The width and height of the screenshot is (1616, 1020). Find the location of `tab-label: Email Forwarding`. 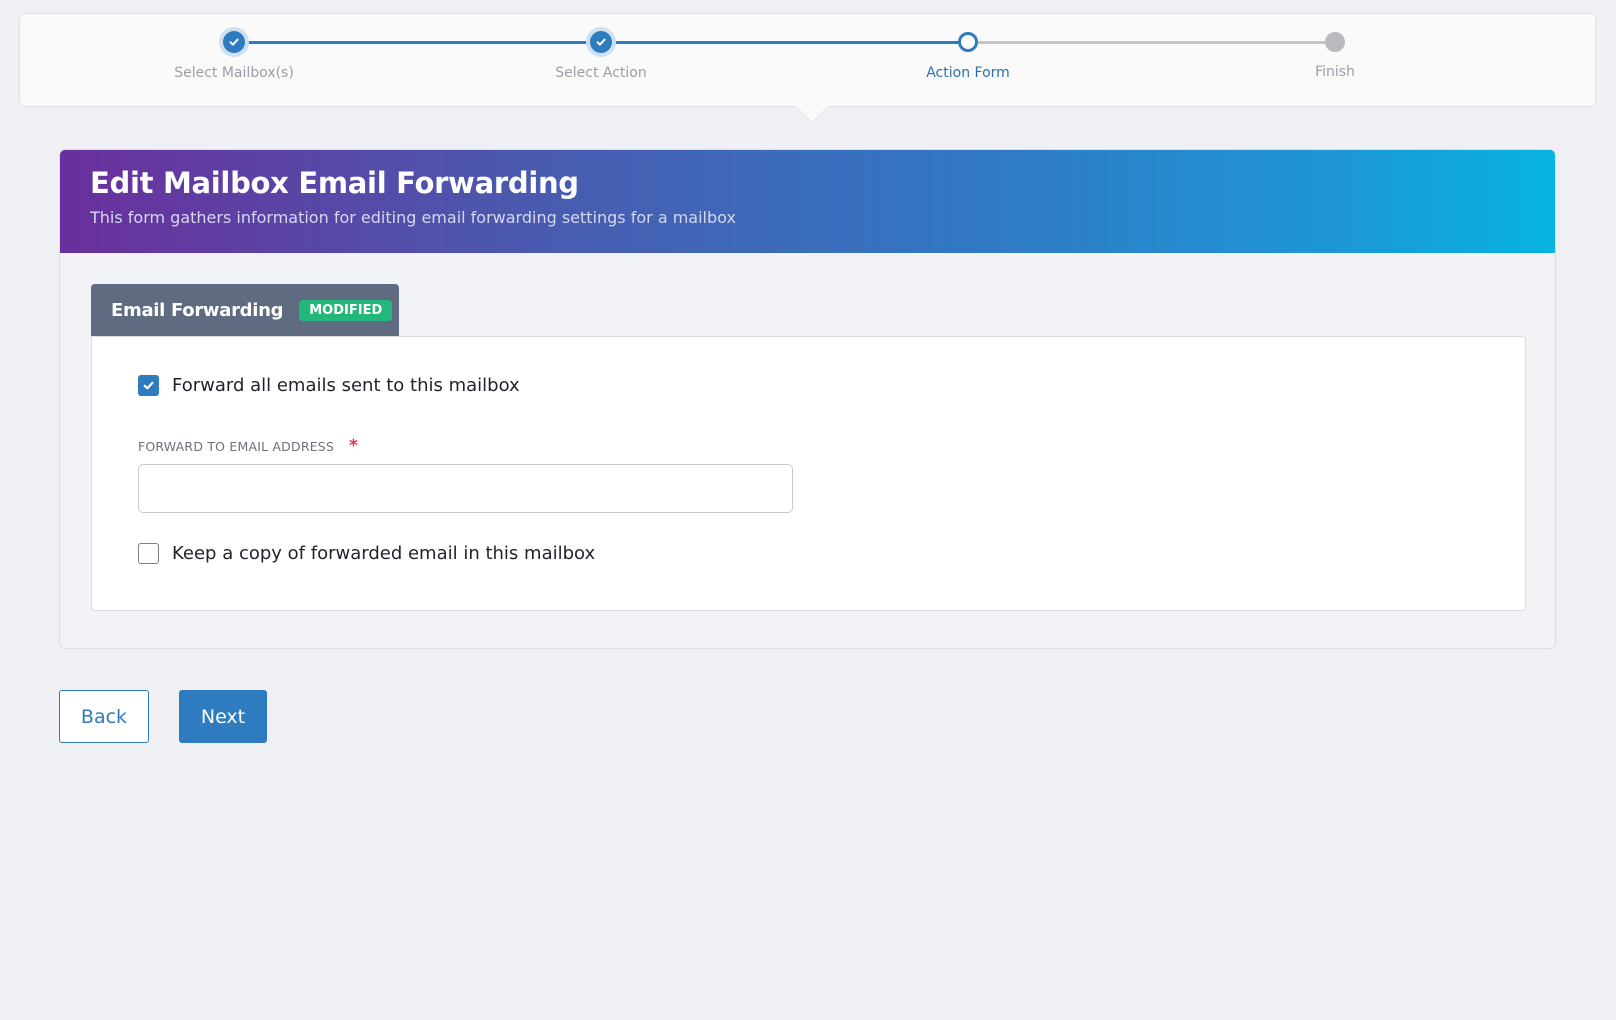

tab-label: Email Forwarding is located at coordinates (197, 310).